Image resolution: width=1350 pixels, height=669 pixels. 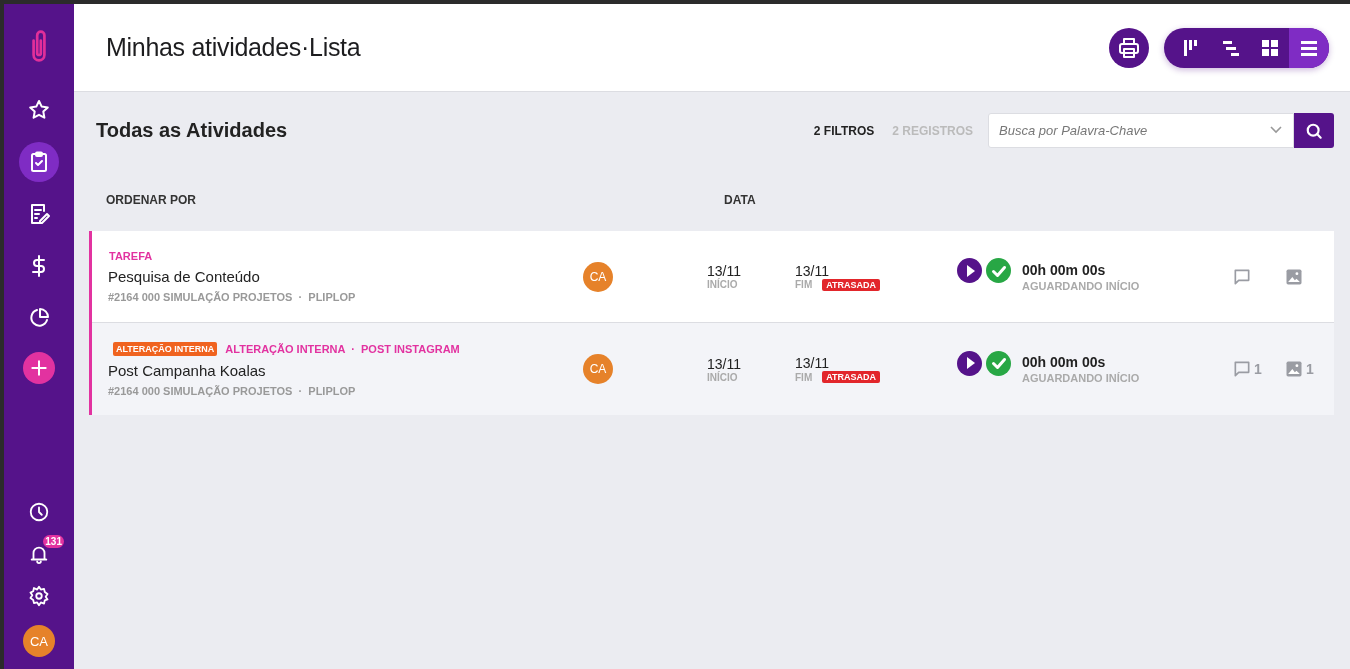 I want to click on filters-link: 2 FILTROS, so click(x=844, y=130).